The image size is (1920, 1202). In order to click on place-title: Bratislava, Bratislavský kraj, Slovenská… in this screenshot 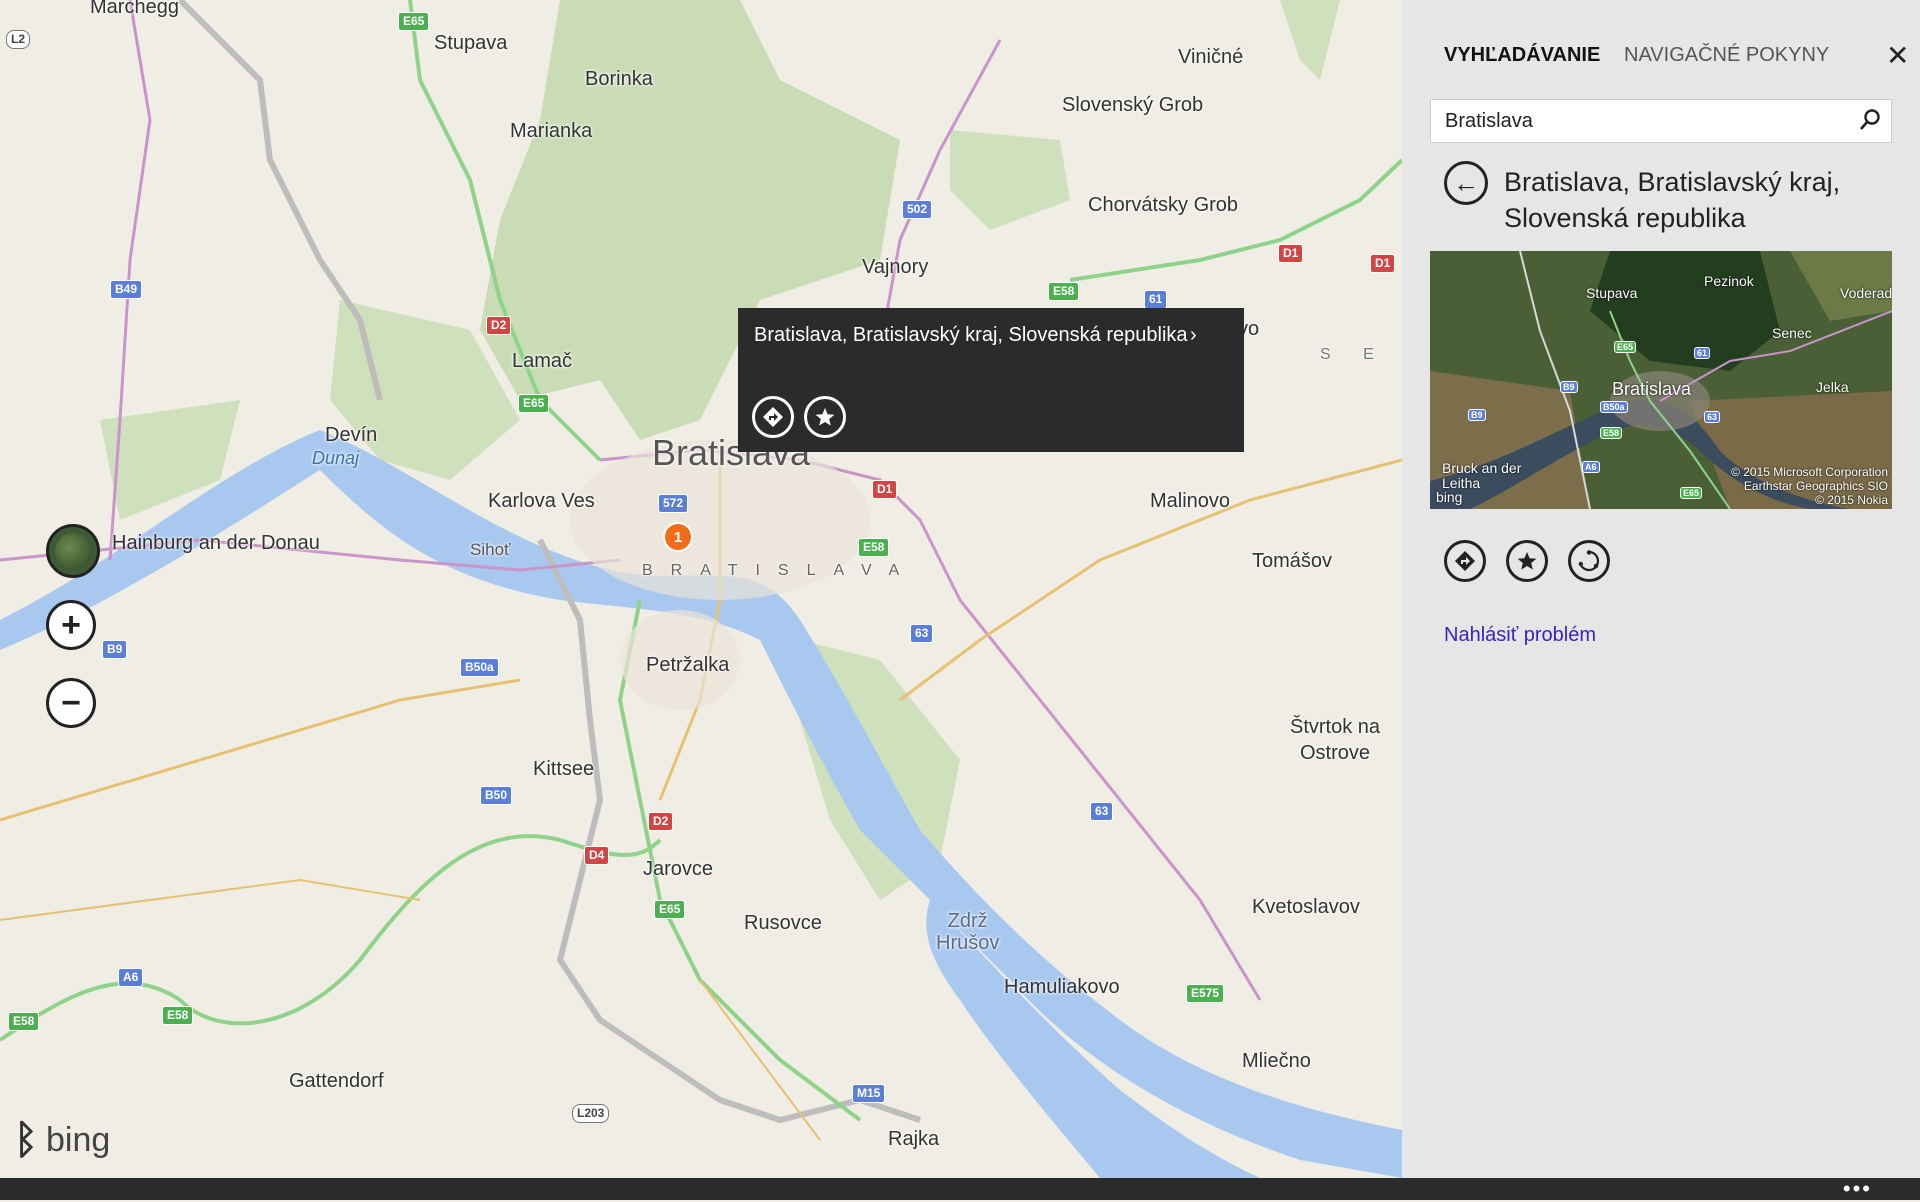, I will do `click(1672, 200)`.